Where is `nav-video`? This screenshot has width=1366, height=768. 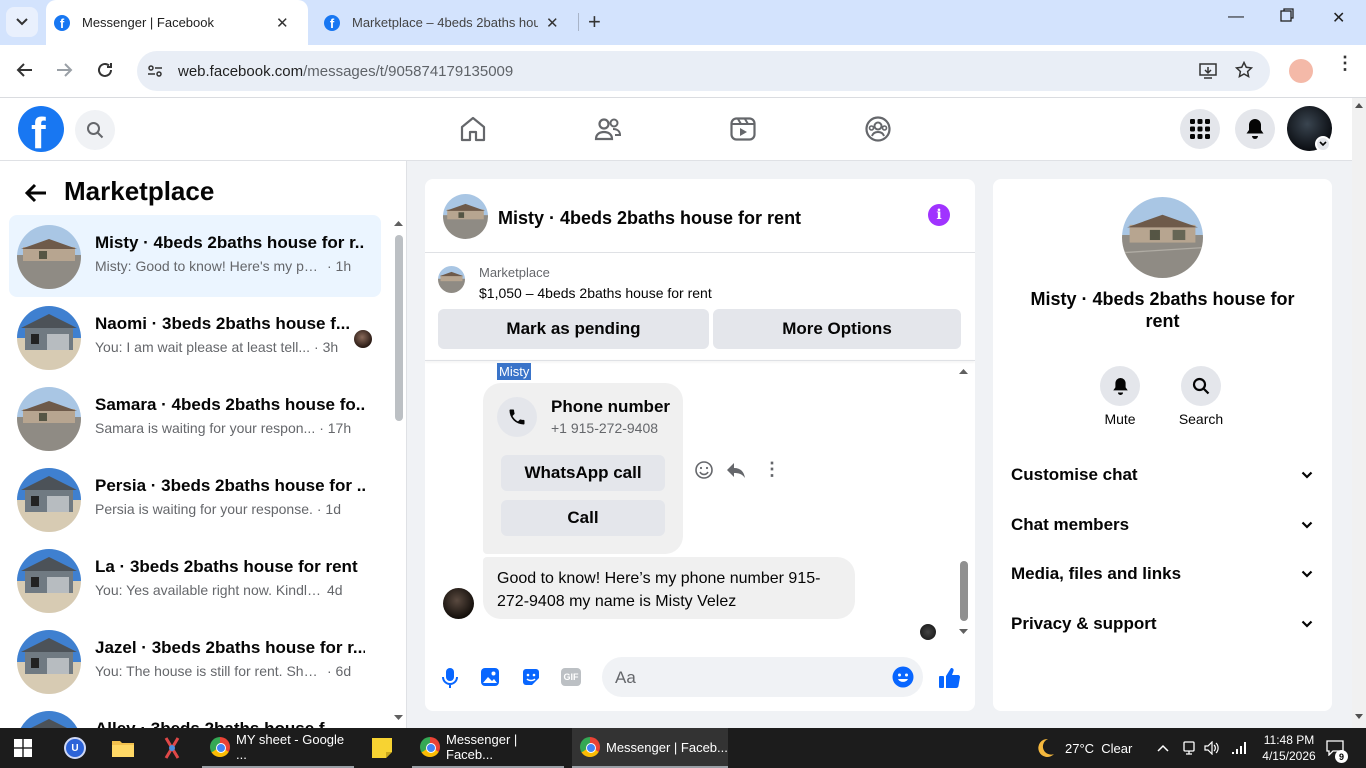
nav-video is located at coordinates (743, 129).